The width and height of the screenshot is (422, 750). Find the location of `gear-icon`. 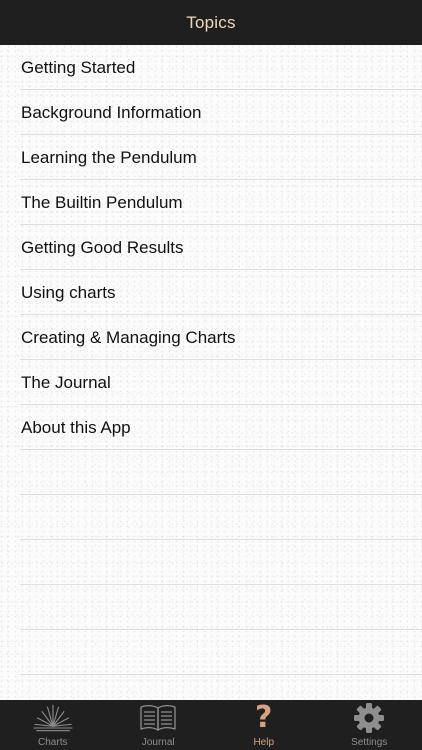

gear-icon is located at coordinates (369, 718).